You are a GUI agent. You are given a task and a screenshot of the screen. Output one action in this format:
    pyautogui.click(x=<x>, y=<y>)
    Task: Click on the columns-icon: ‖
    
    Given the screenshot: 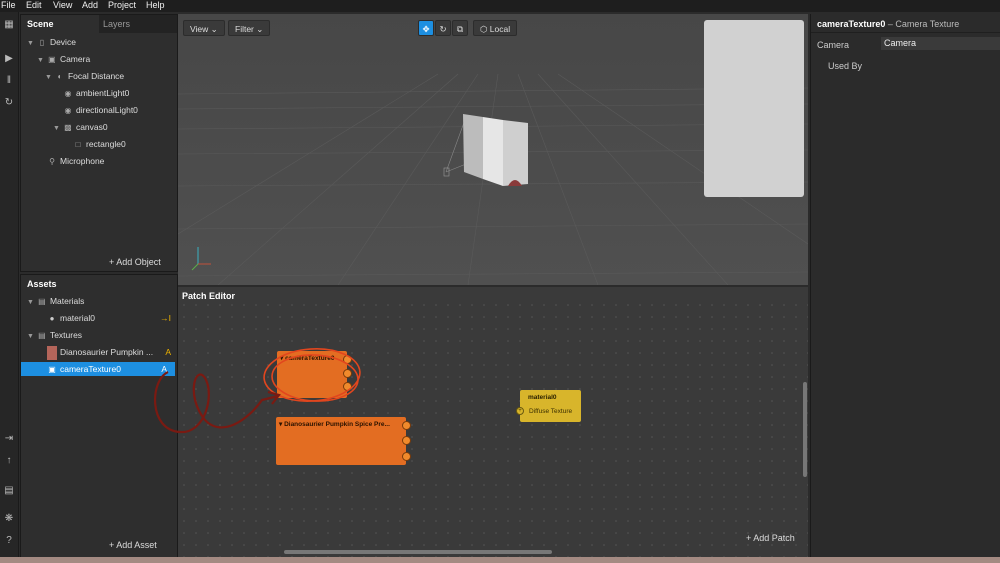 What is the action you would take?
    pyautogui.click(x=9, y=81)
    